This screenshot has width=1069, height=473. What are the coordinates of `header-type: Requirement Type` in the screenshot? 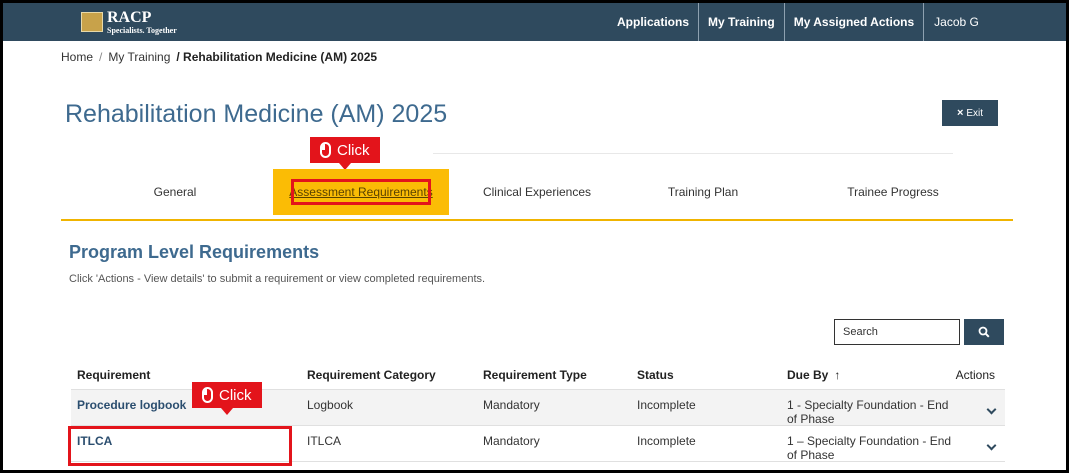 It's located at (560, 375).